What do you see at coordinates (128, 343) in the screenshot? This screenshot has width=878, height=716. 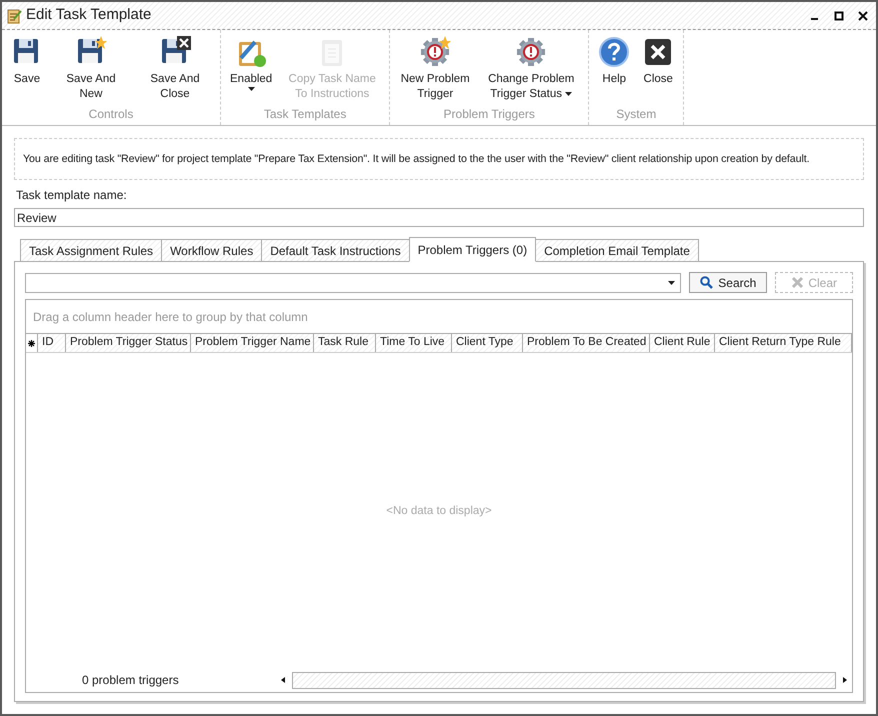 I see `column-header: Problem Trigger Status` at bounding box center [128, 343].